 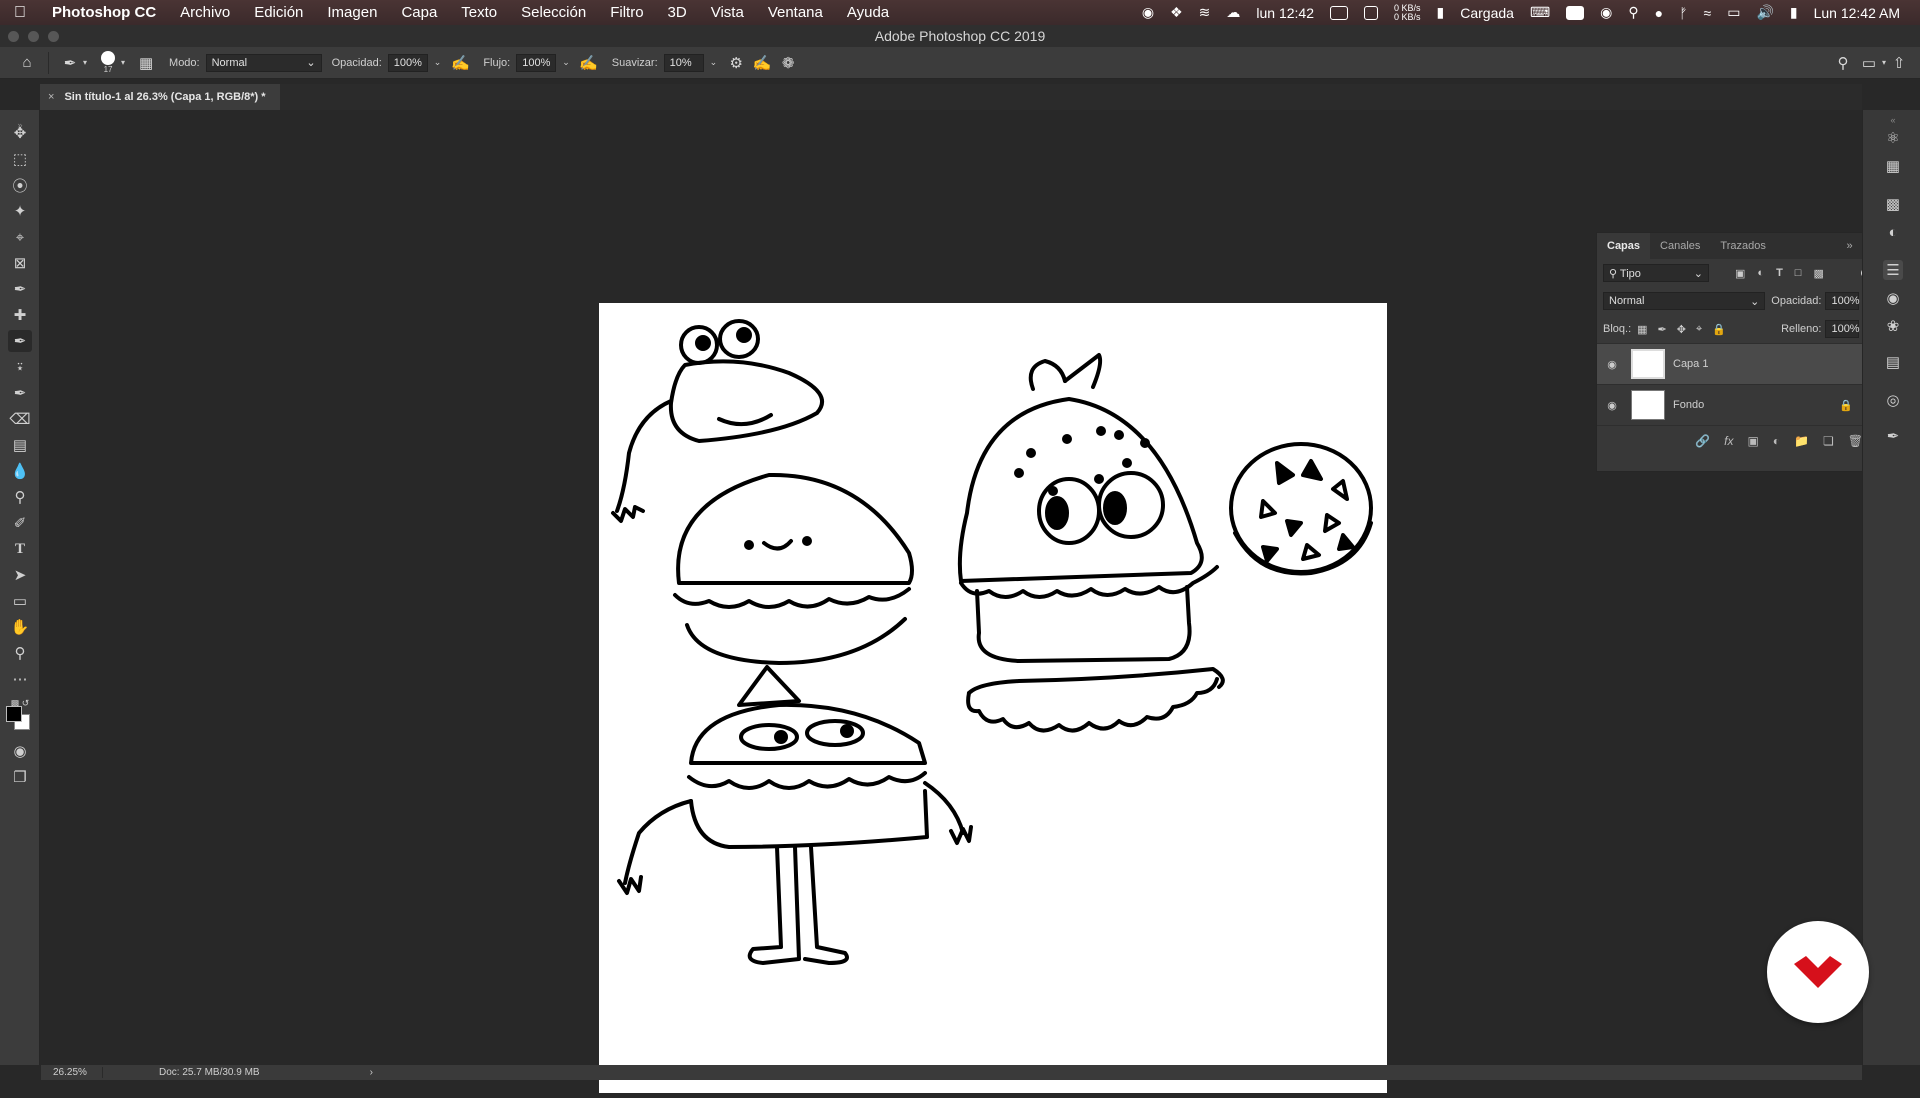 What do you see at coordinates (1719, 329) in the screenshot?
I see `lock-all-icon: 🔒` at bounding box center [1719, 329].